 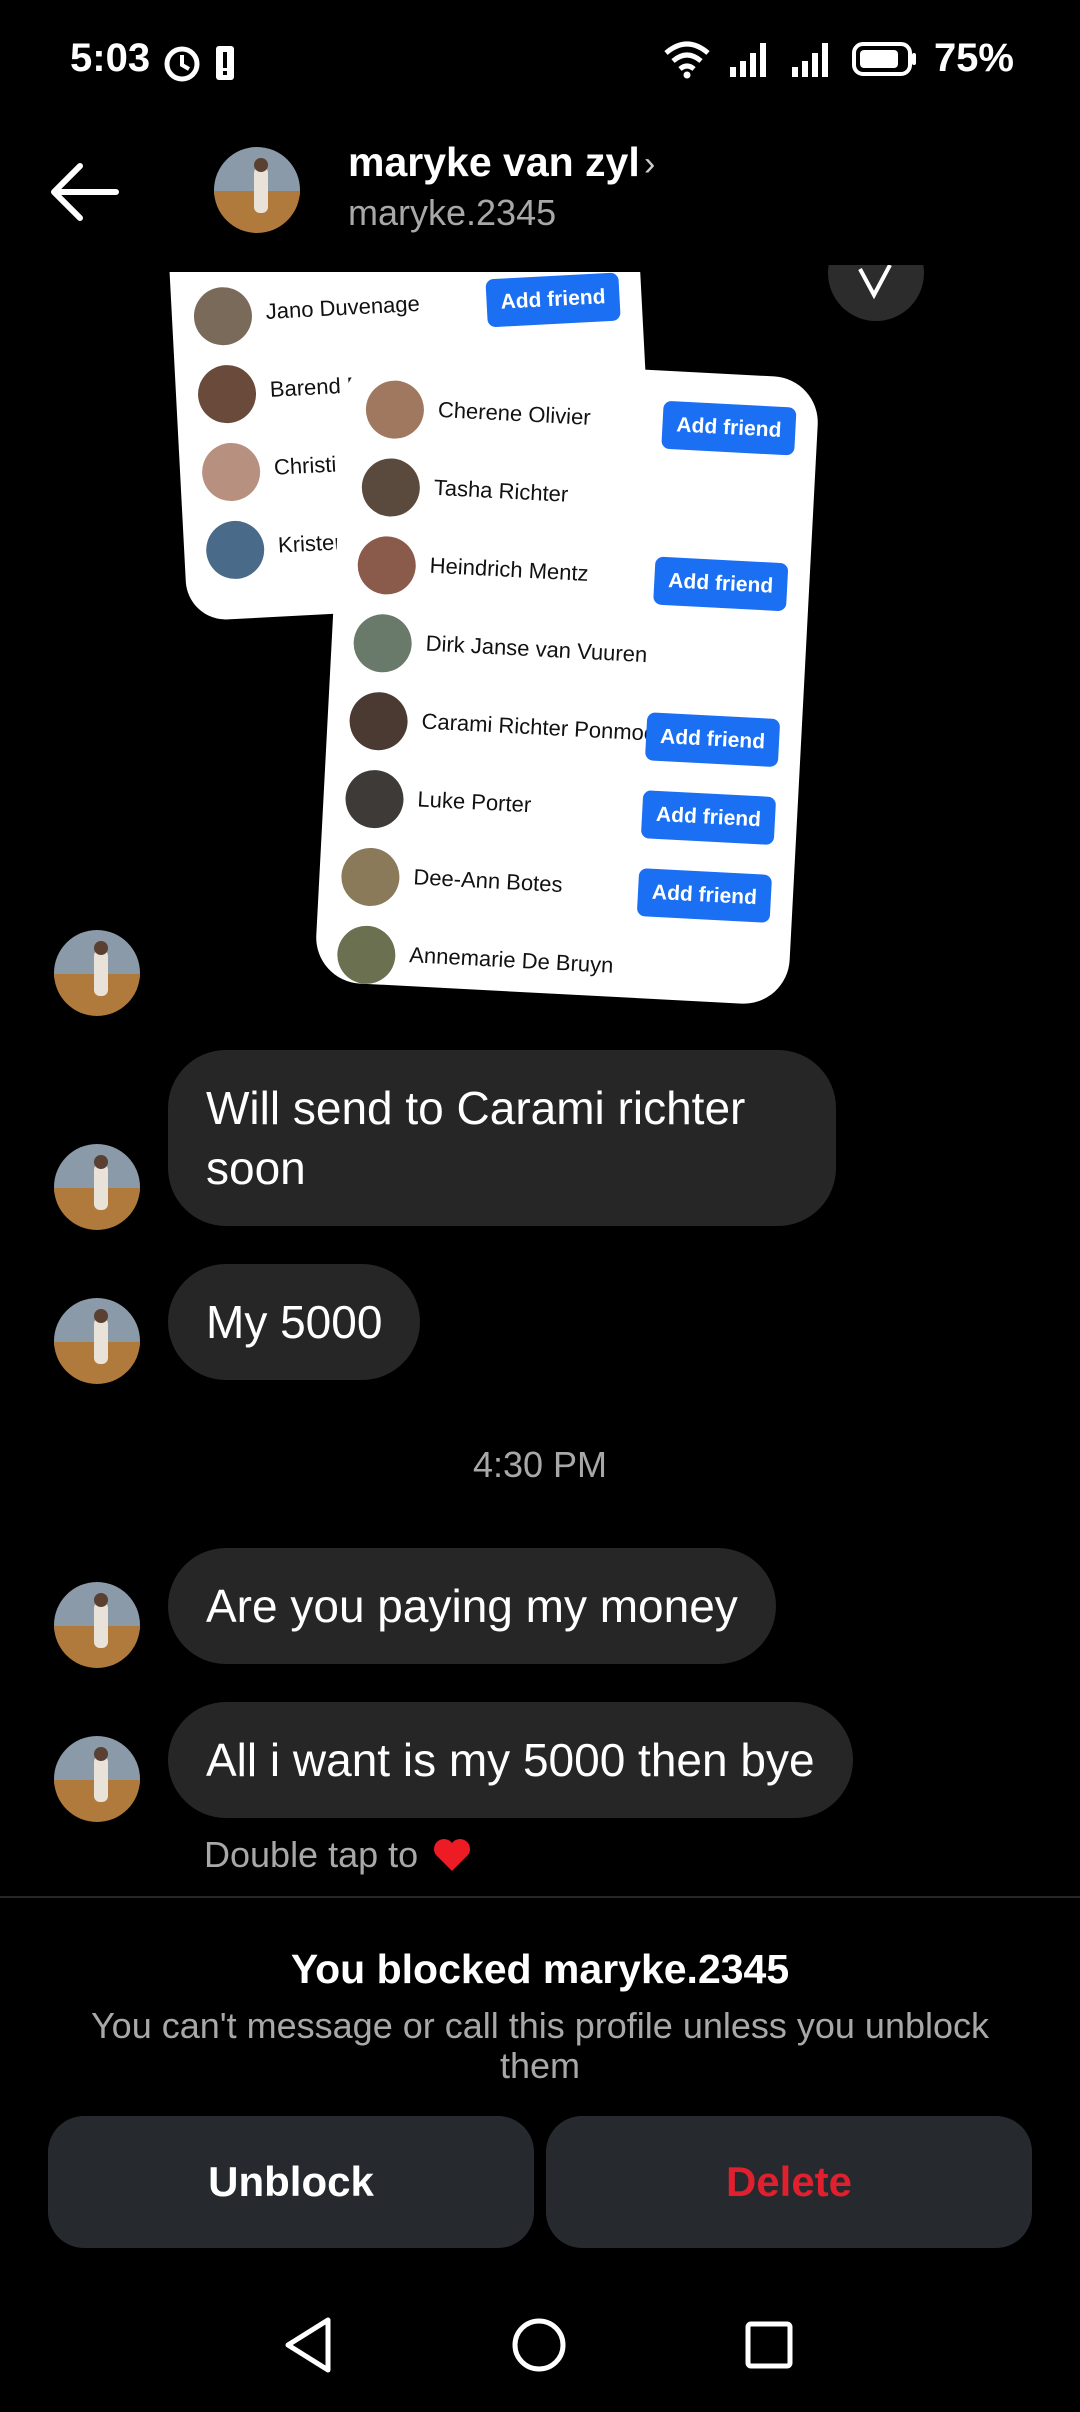 I want to click on unblock-button: Unblock, so click(x=291, y=2182).